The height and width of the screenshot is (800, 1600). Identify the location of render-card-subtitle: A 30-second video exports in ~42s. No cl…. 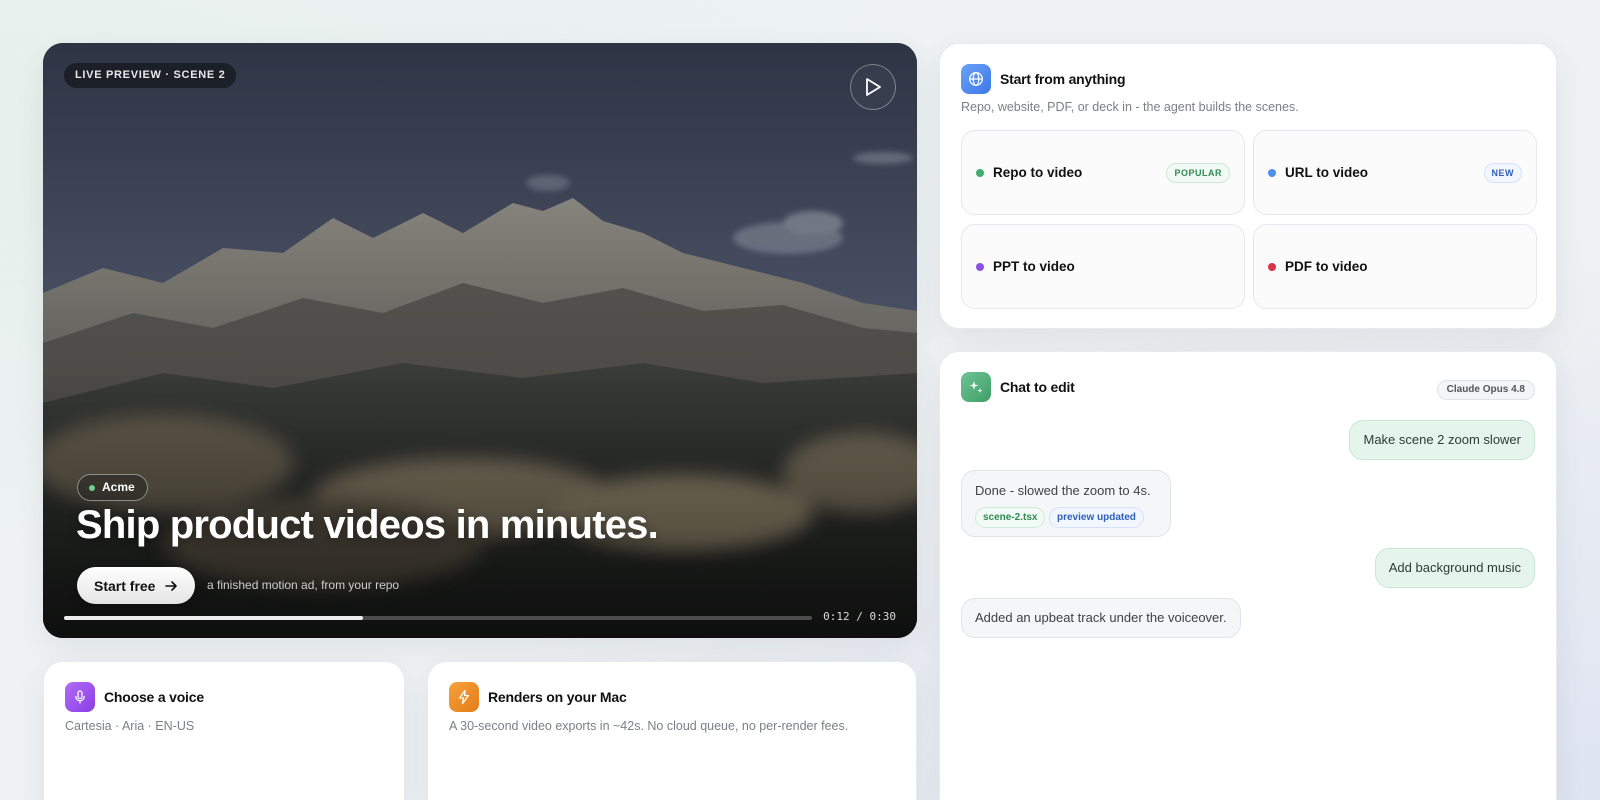
(649, 726).